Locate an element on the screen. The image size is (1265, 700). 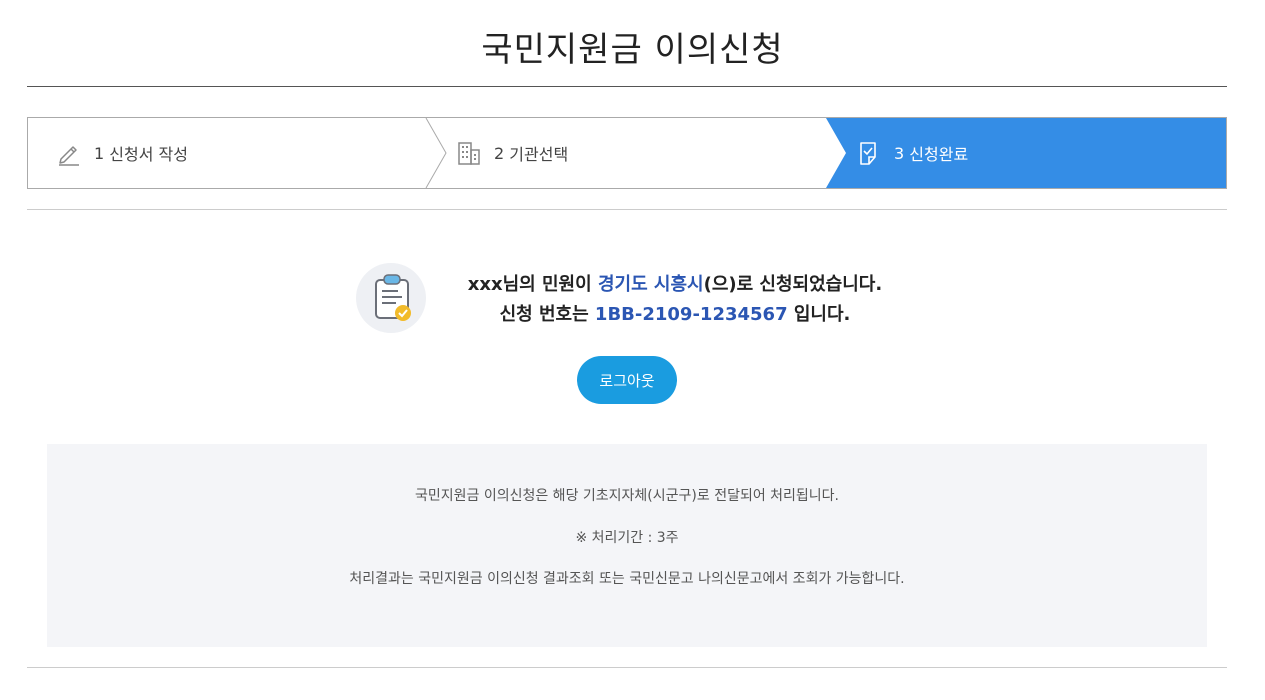
step-1-number: 1 is located at coordinates (99, 153).